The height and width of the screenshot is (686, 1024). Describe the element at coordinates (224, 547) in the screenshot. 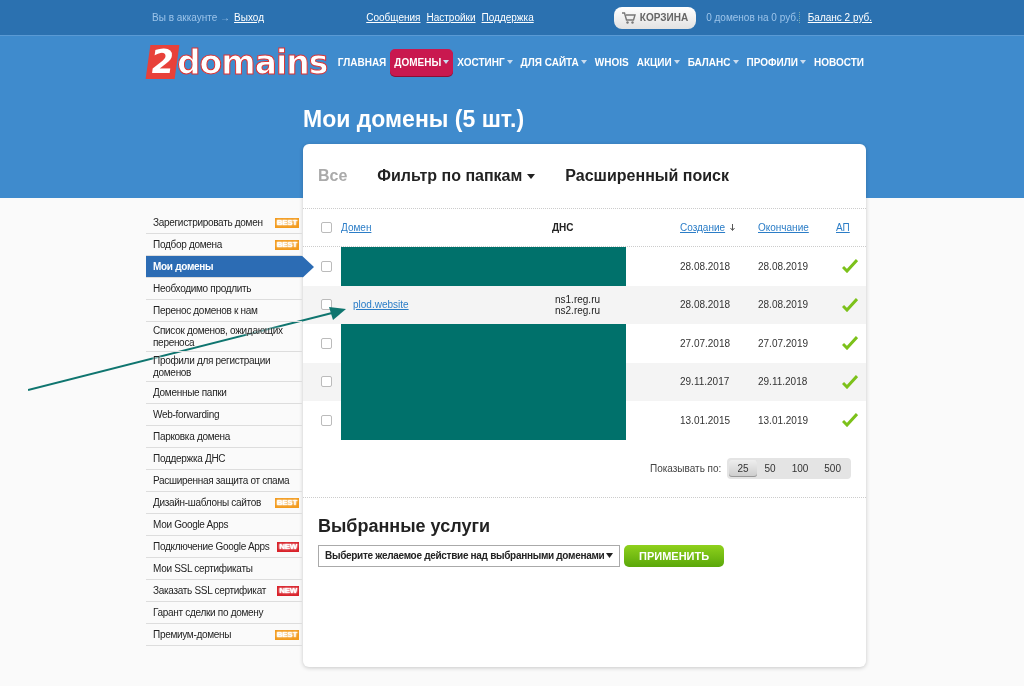

I see `sidebar-item: Подключение Google Apps NEW` at that location.